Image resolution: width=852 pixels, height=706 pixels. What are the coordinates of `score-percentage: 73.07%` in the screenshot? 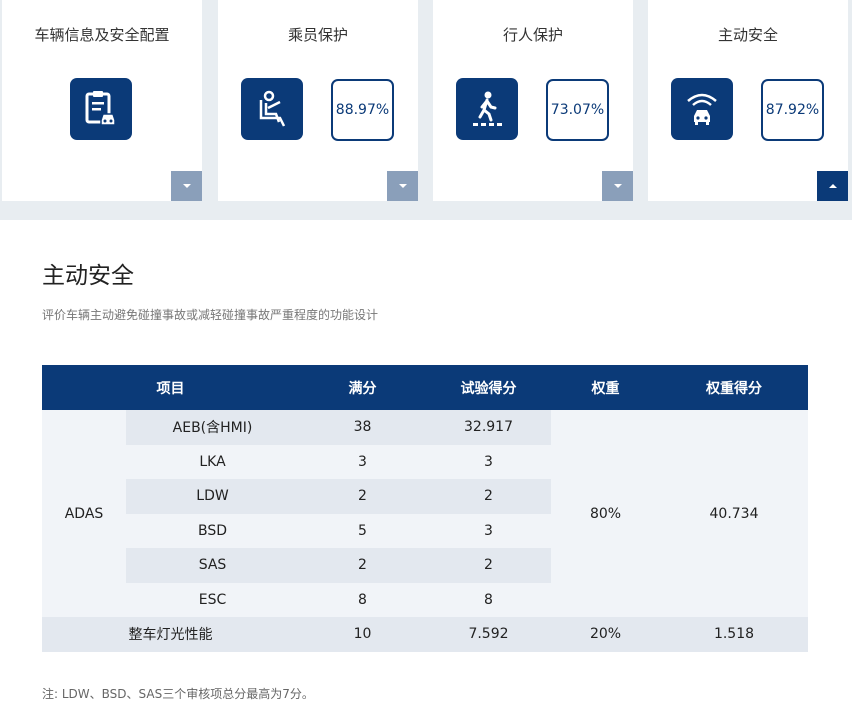 It's located at (577, 110).